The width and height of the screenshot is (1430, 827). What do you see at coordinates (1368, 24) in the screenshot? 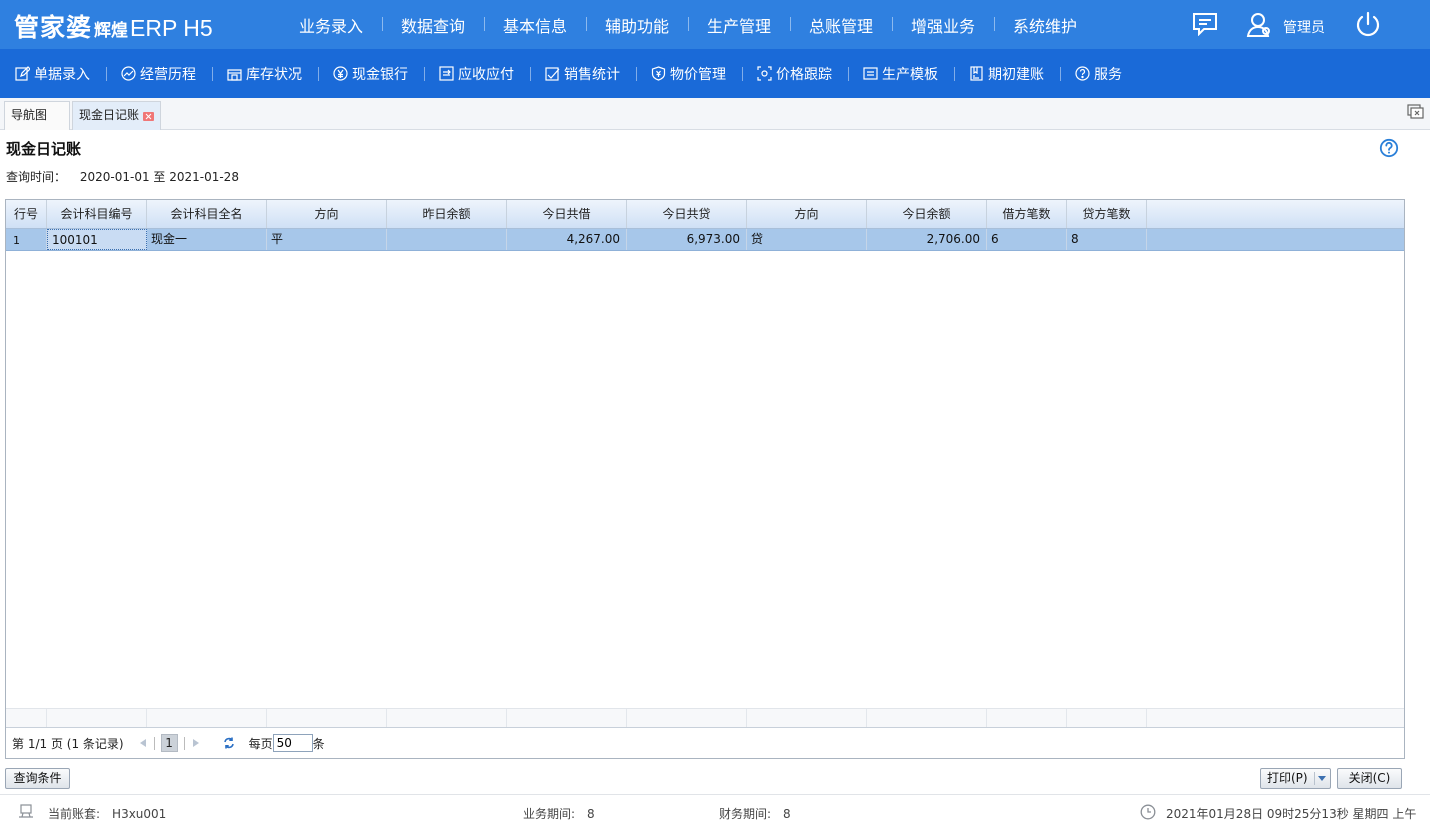
I see `power-icon` at bounding box center [1368, 24].